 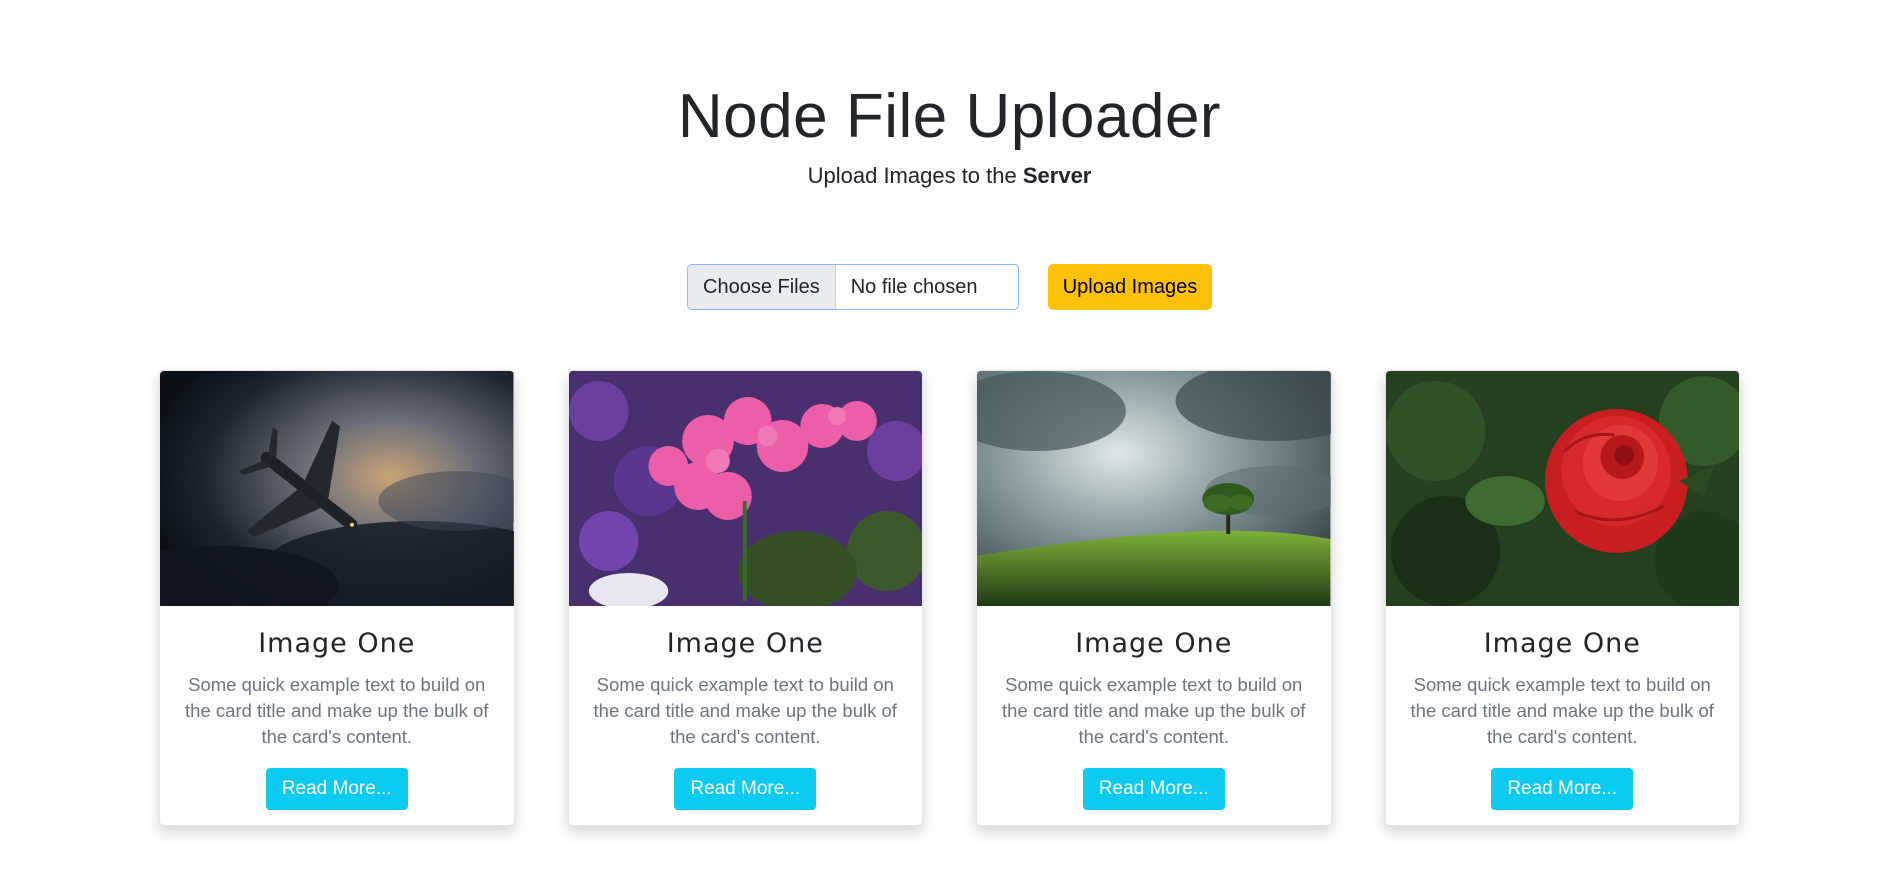 What do you see at coordinates (1057, 175) in the screenshot?
I see `subtitle-bold: Server` at bounding box center [1057, 175].